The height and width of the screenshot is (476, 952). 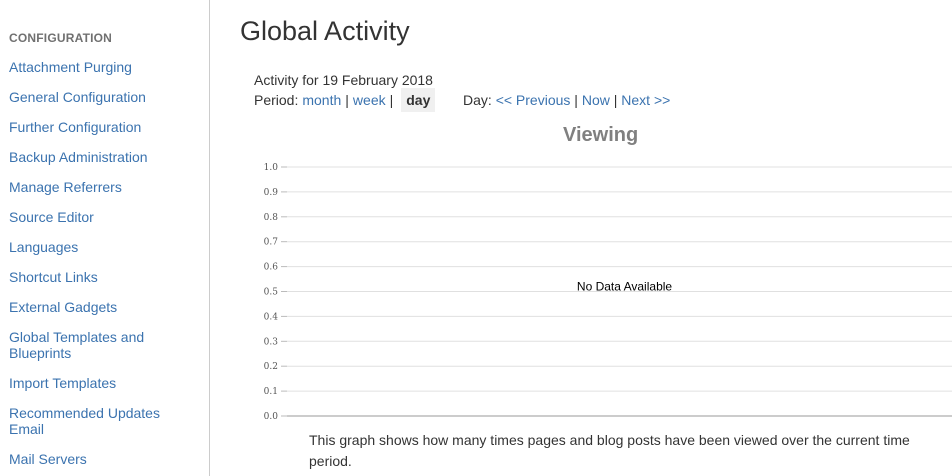 What do you see at coordinates (104, 247) in the screenshot?
I see `sidebar-item-languages: Languages` at bounding box center [104, 247].